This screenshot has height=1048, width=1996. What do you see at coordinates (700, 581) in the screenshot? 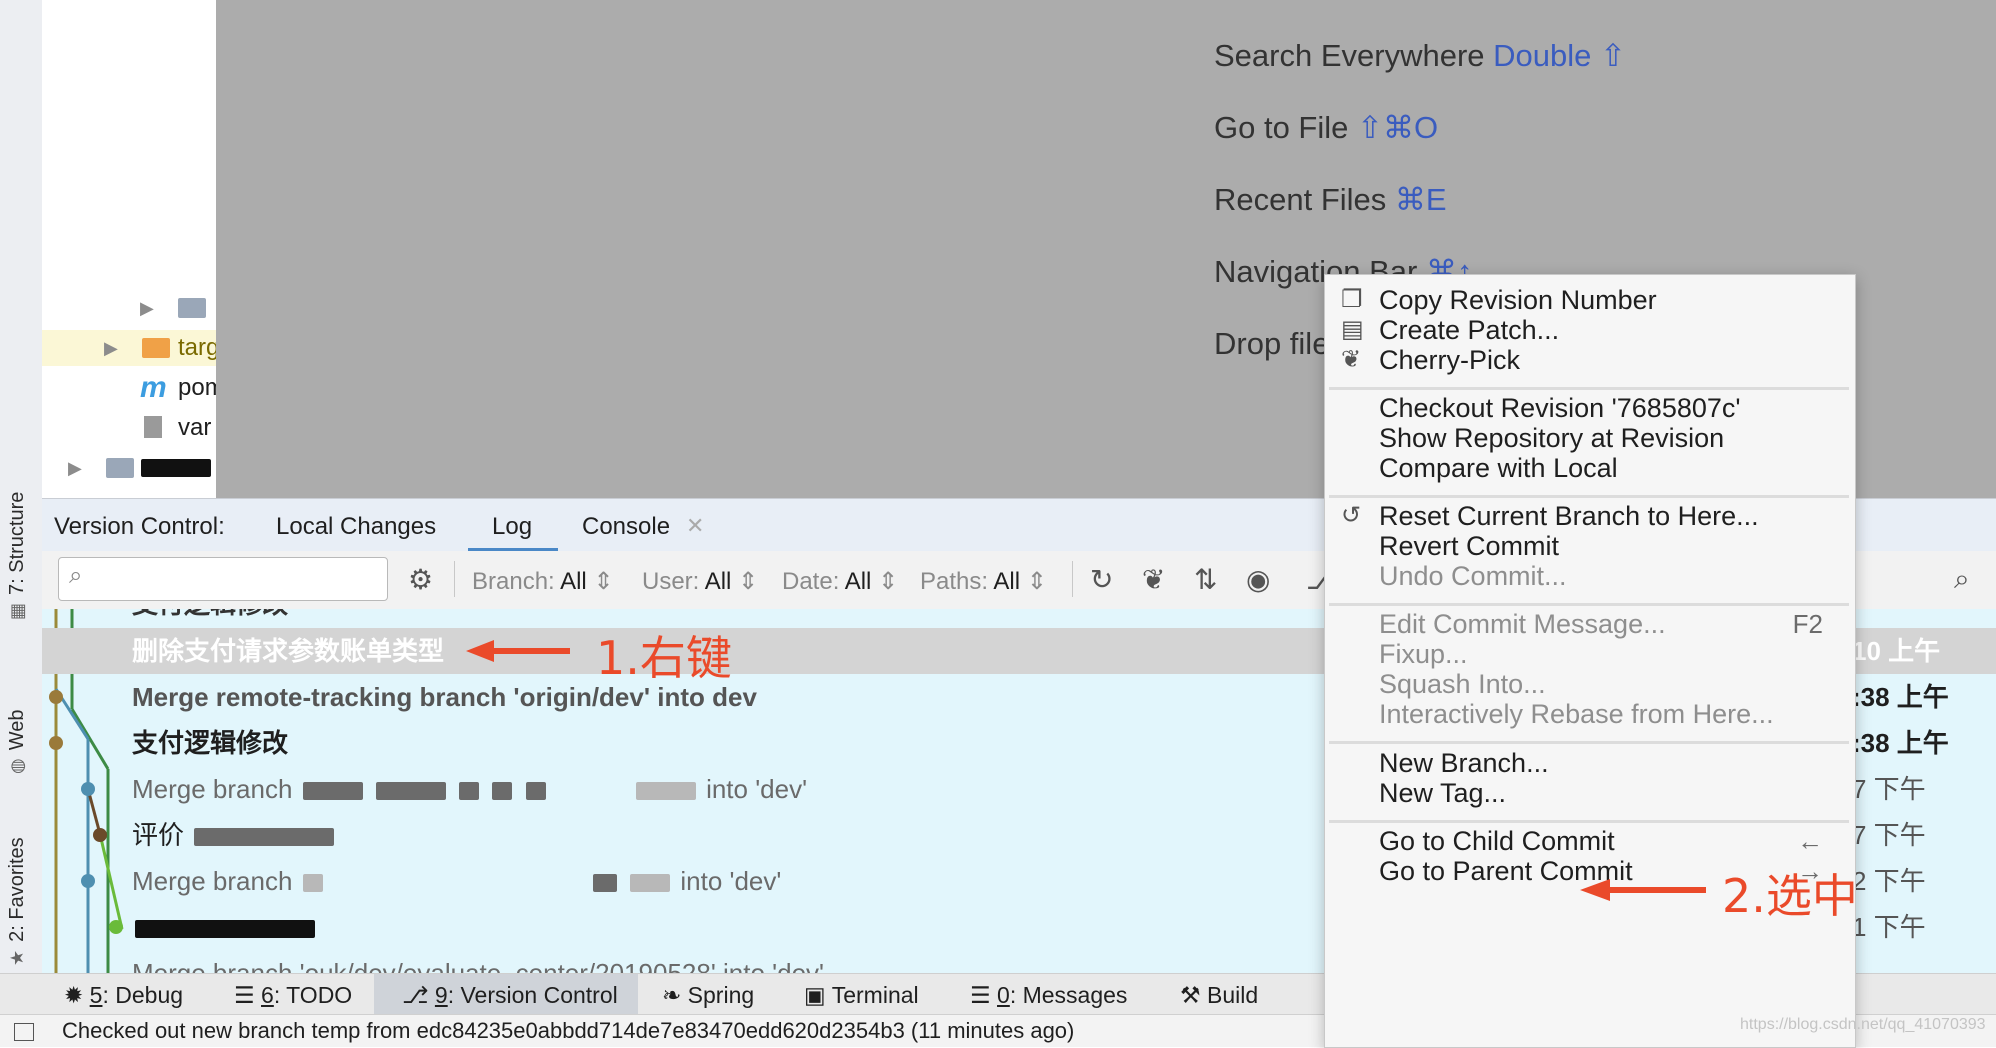
I see `user-filter: User: All ⇕` at bounding box center [700, 581].